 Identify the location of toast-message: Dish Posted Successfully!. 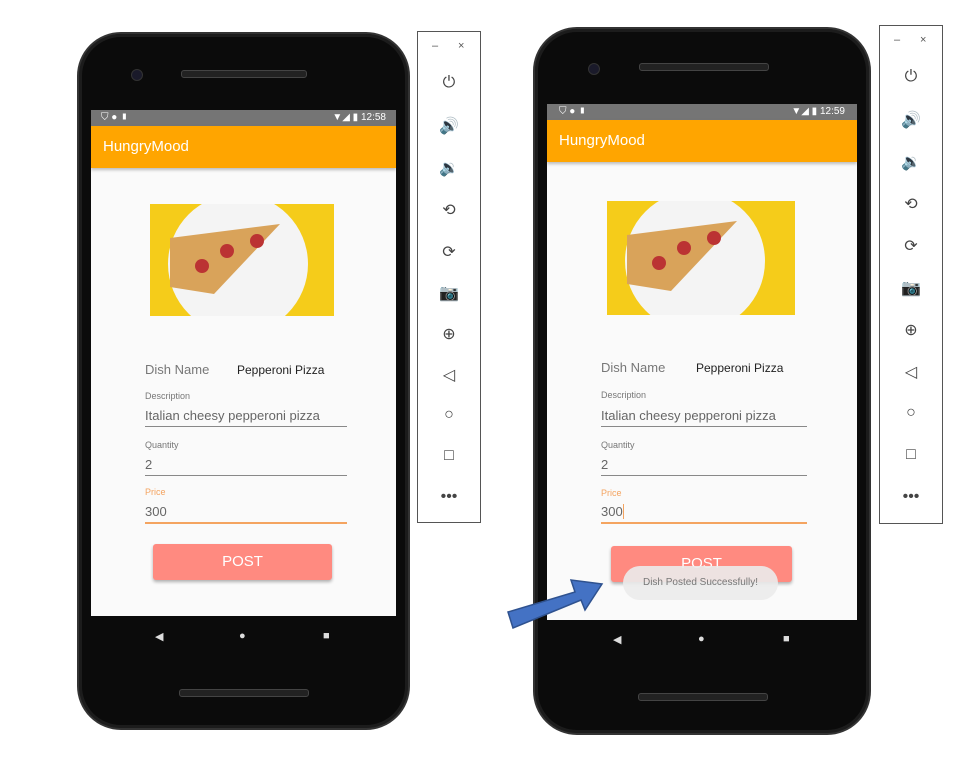
(700, 583).